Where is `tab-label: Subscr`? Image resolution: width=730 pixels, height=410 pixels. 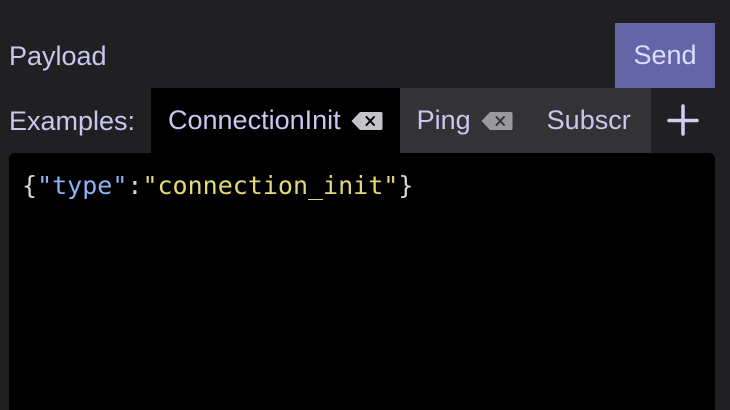
tab-label: Subscr is located at coordinates (588, 120).